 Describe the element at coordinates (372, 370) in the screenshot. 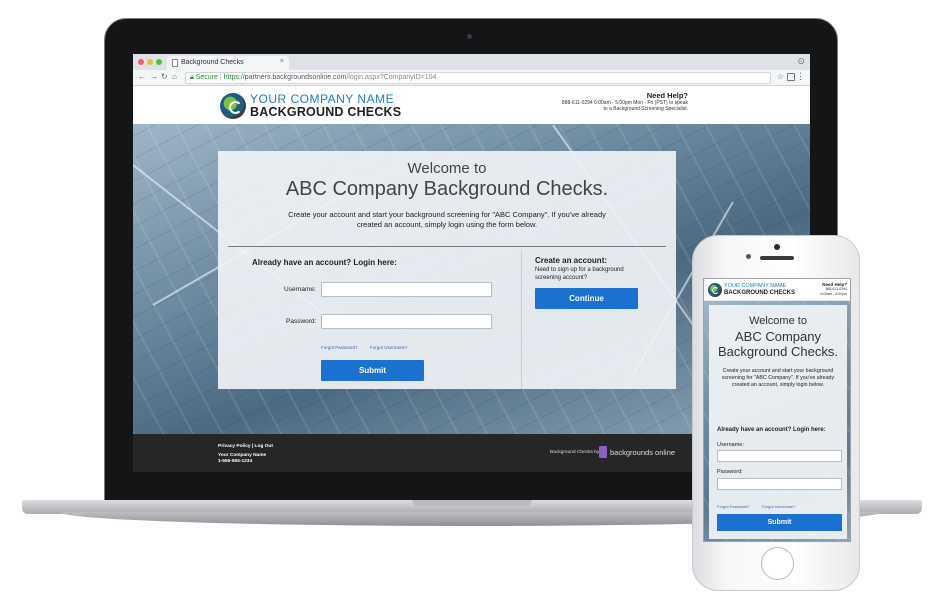

I see `submit-button: Submit` at that location.